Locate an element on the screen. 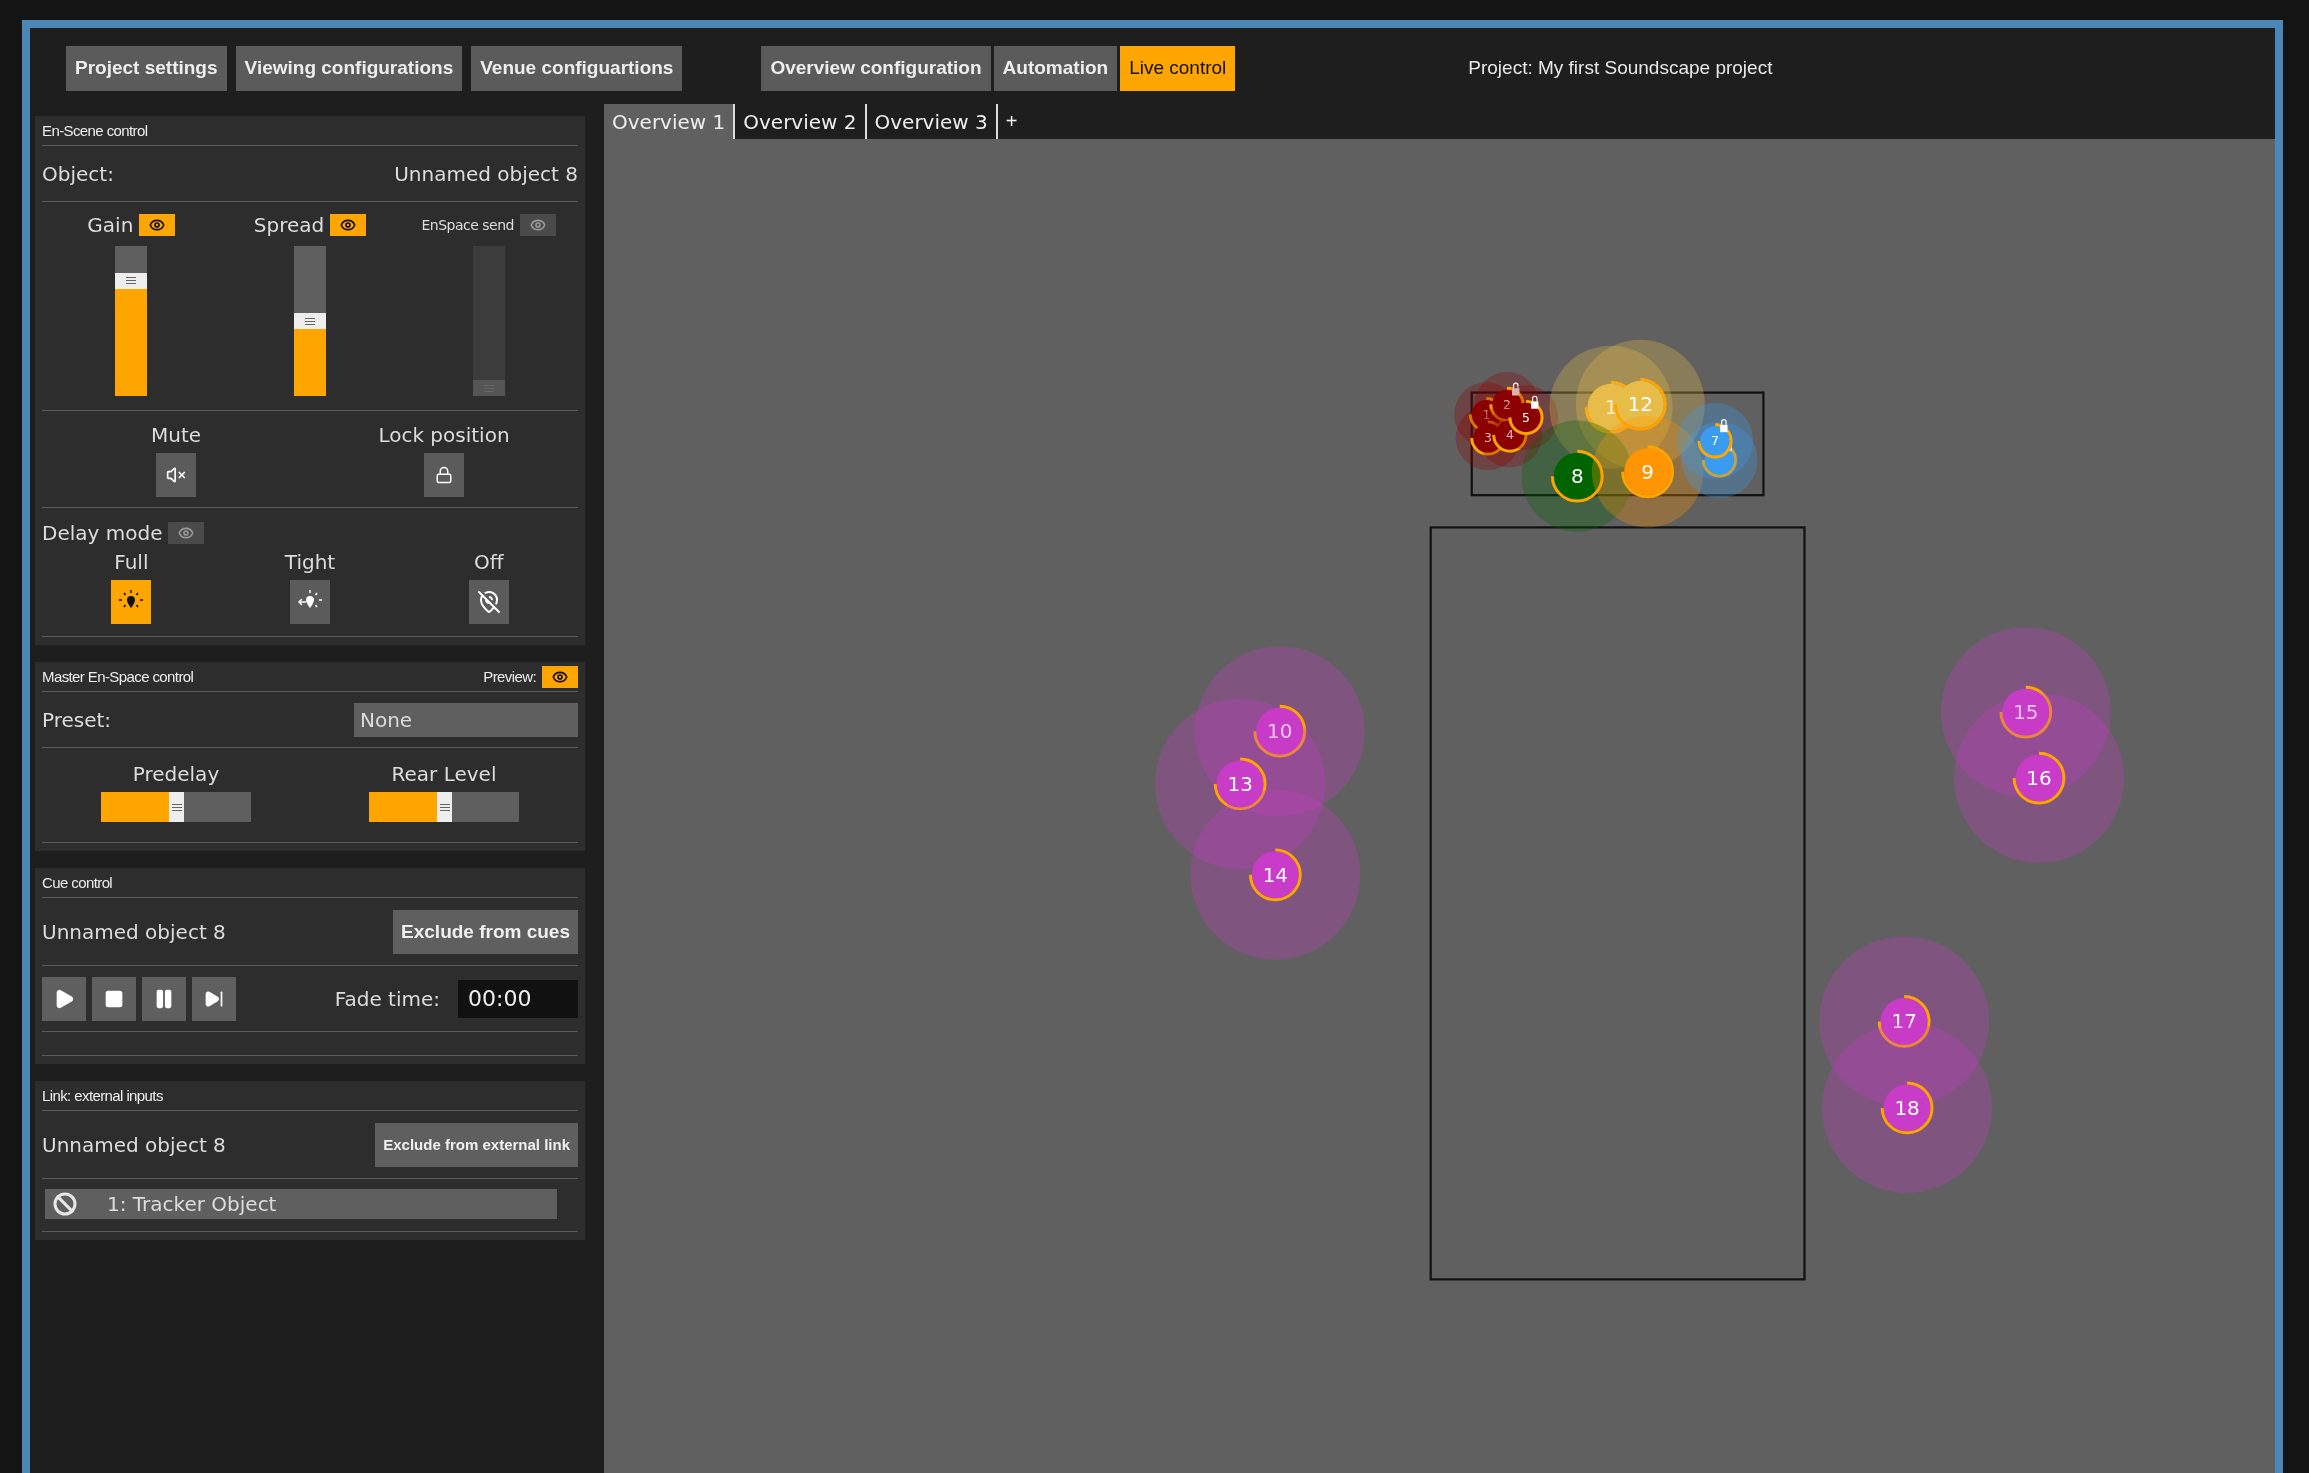  object-label: Object: is located at coordinates (78, 173).